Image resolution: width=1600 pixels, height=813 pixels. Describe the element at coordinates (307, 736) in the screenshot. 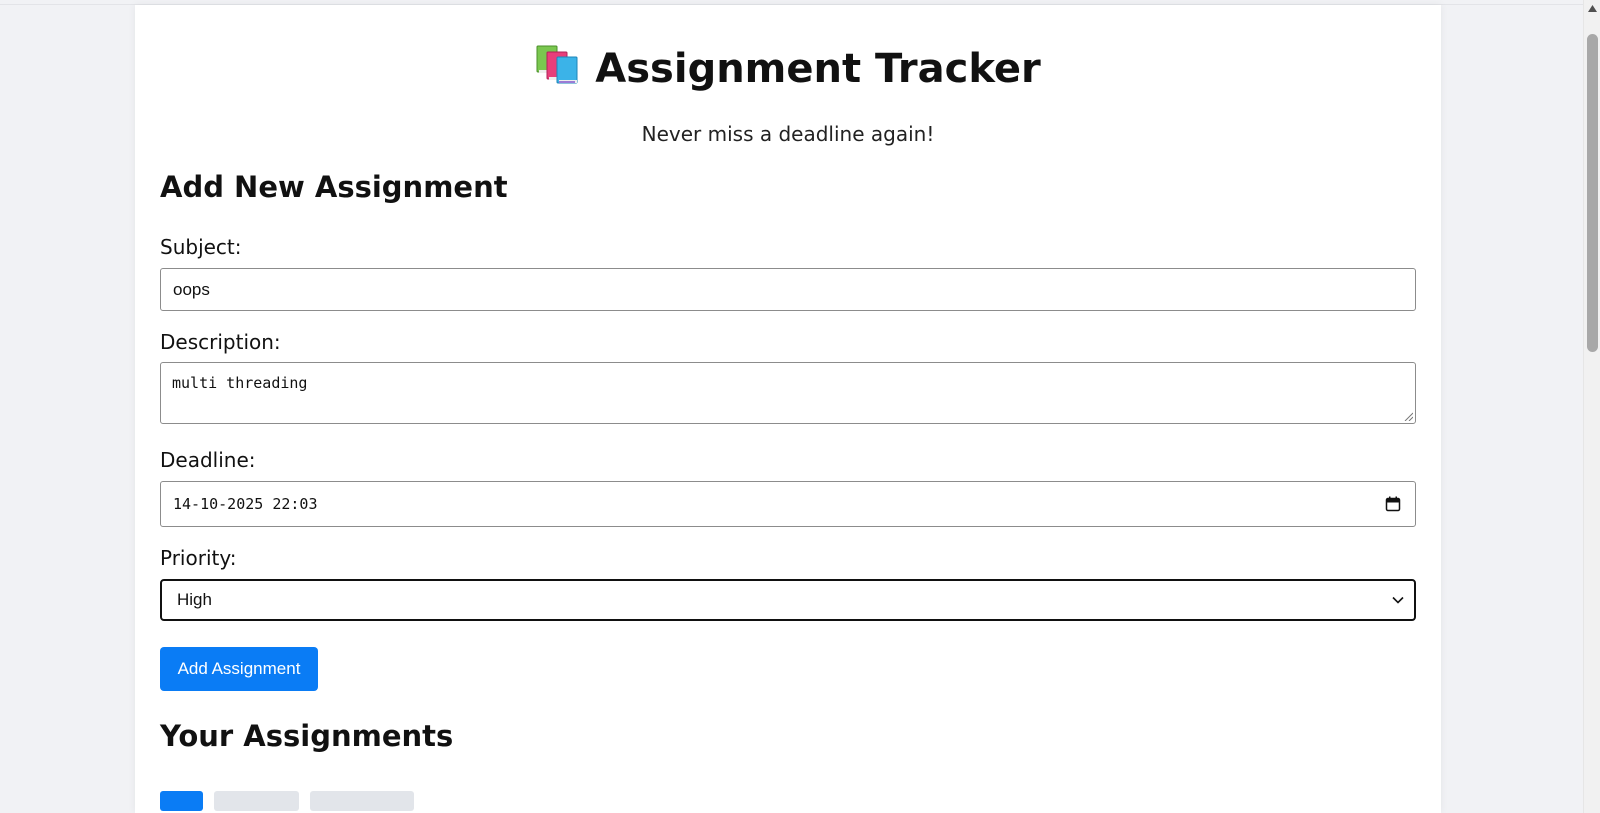

I see `your-assignments-heading: Your Assignments` at that location.